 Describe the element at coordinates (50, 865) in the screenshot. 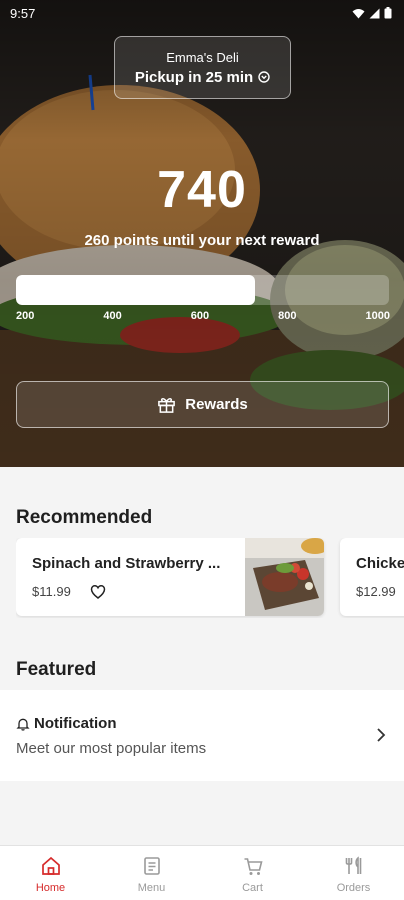

I see `home-icon` at that location.